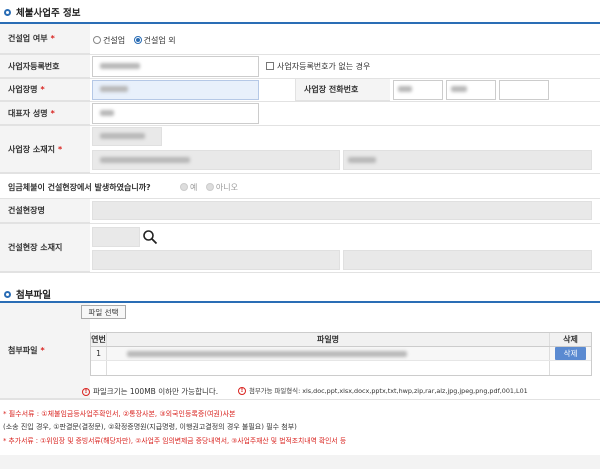 The image size is (600, 469). Describe the element at coordinates (109, 40) in the screenshot. I see `construction-yes-option: 건설업` at that location.